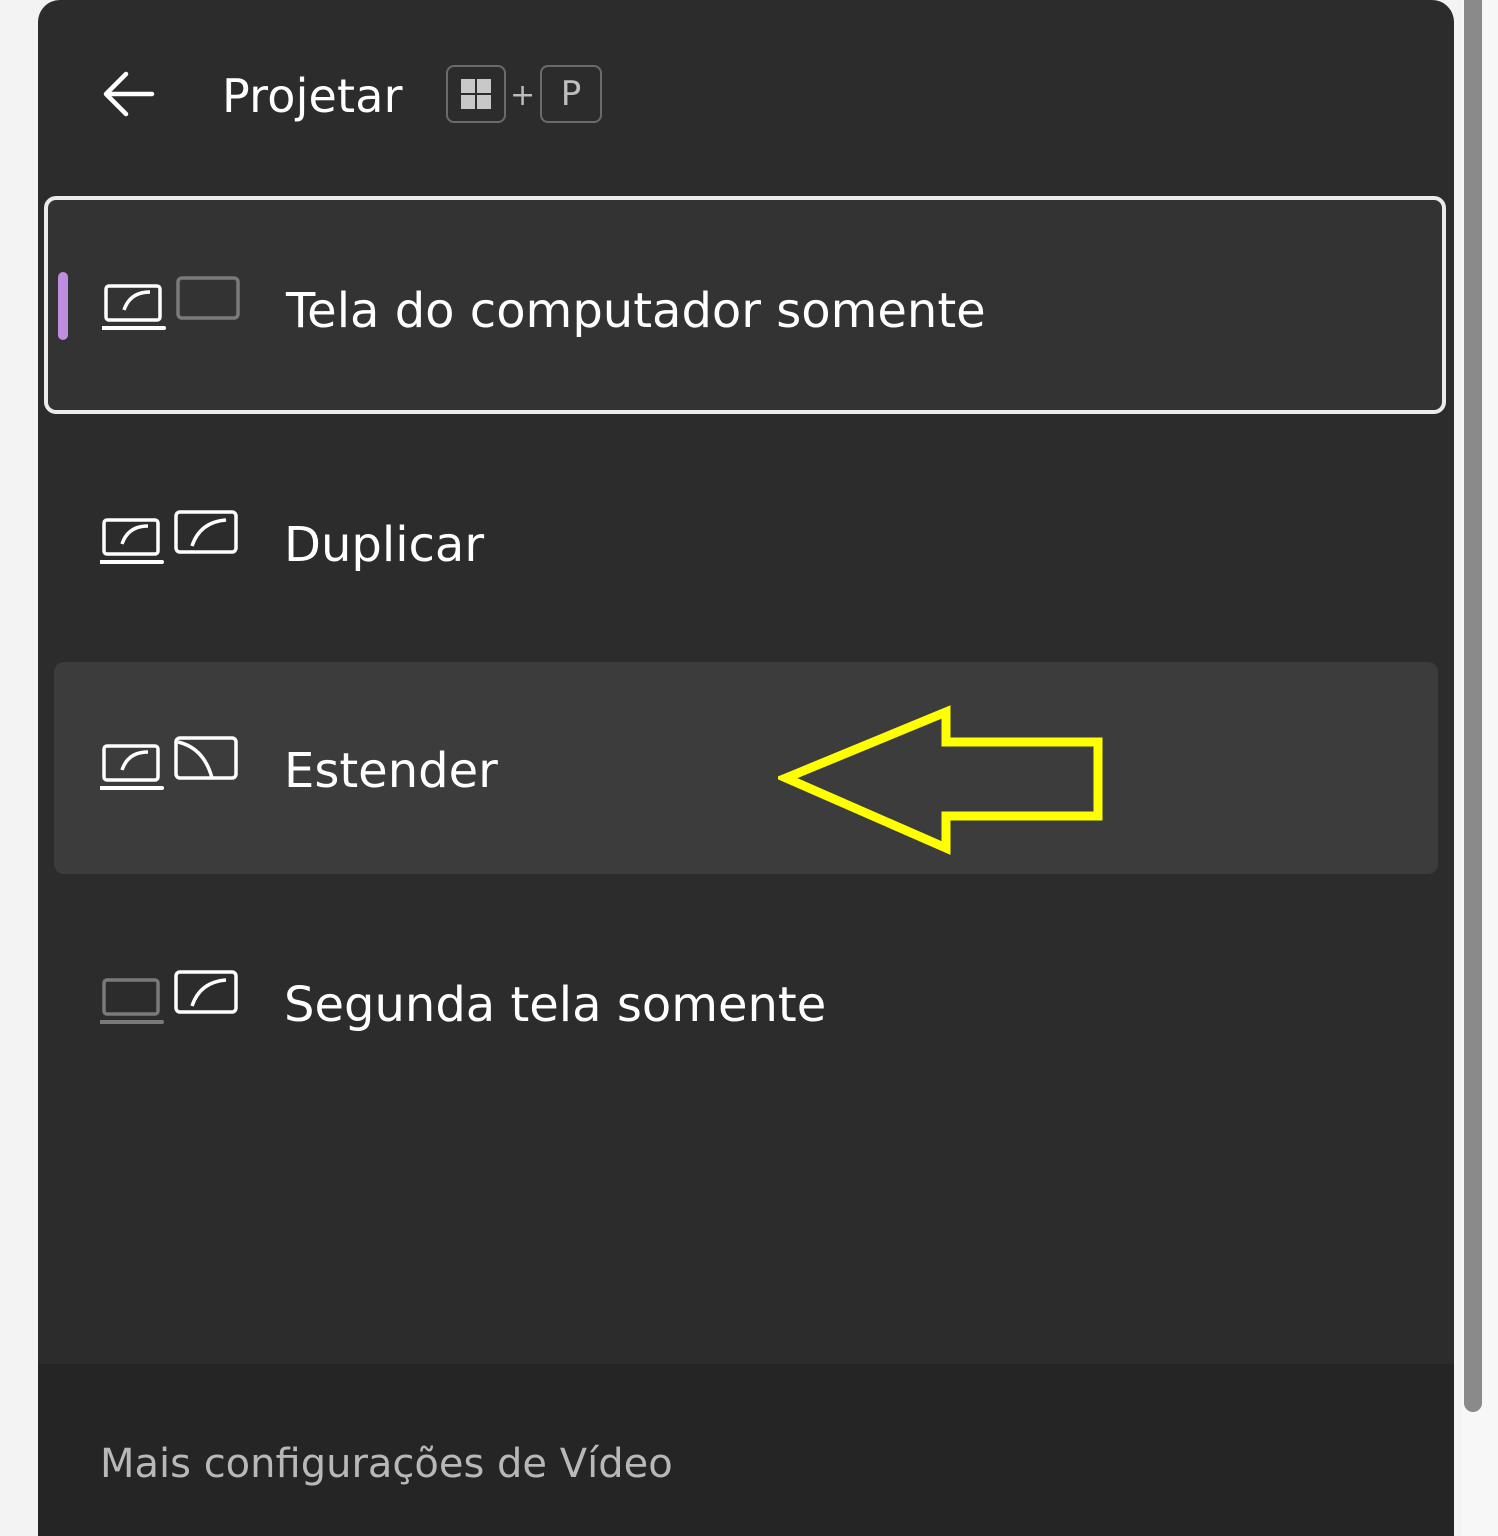 This screenshot has height=1536, width=1498. Describe the element at coordinates (169, 763) in the screenshot. I see `extend-icon` at that location.